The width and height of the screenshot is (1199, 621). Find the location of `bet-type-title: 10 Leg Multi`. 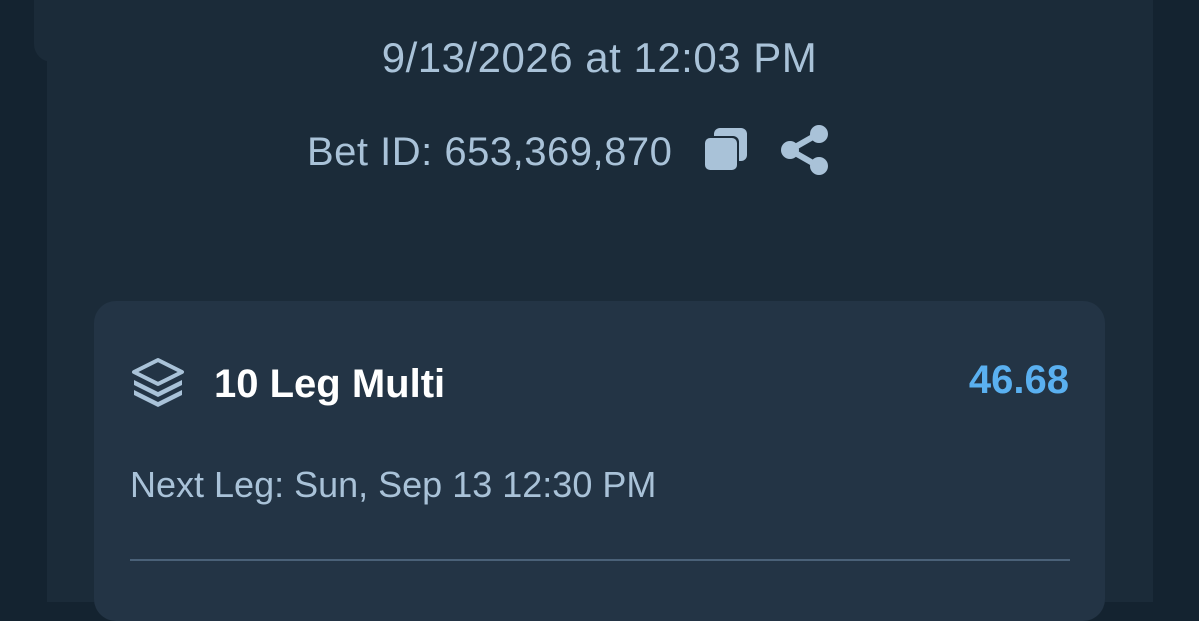

bet-type-title: 10 Leg Multi is located at coordinates (330, 383).